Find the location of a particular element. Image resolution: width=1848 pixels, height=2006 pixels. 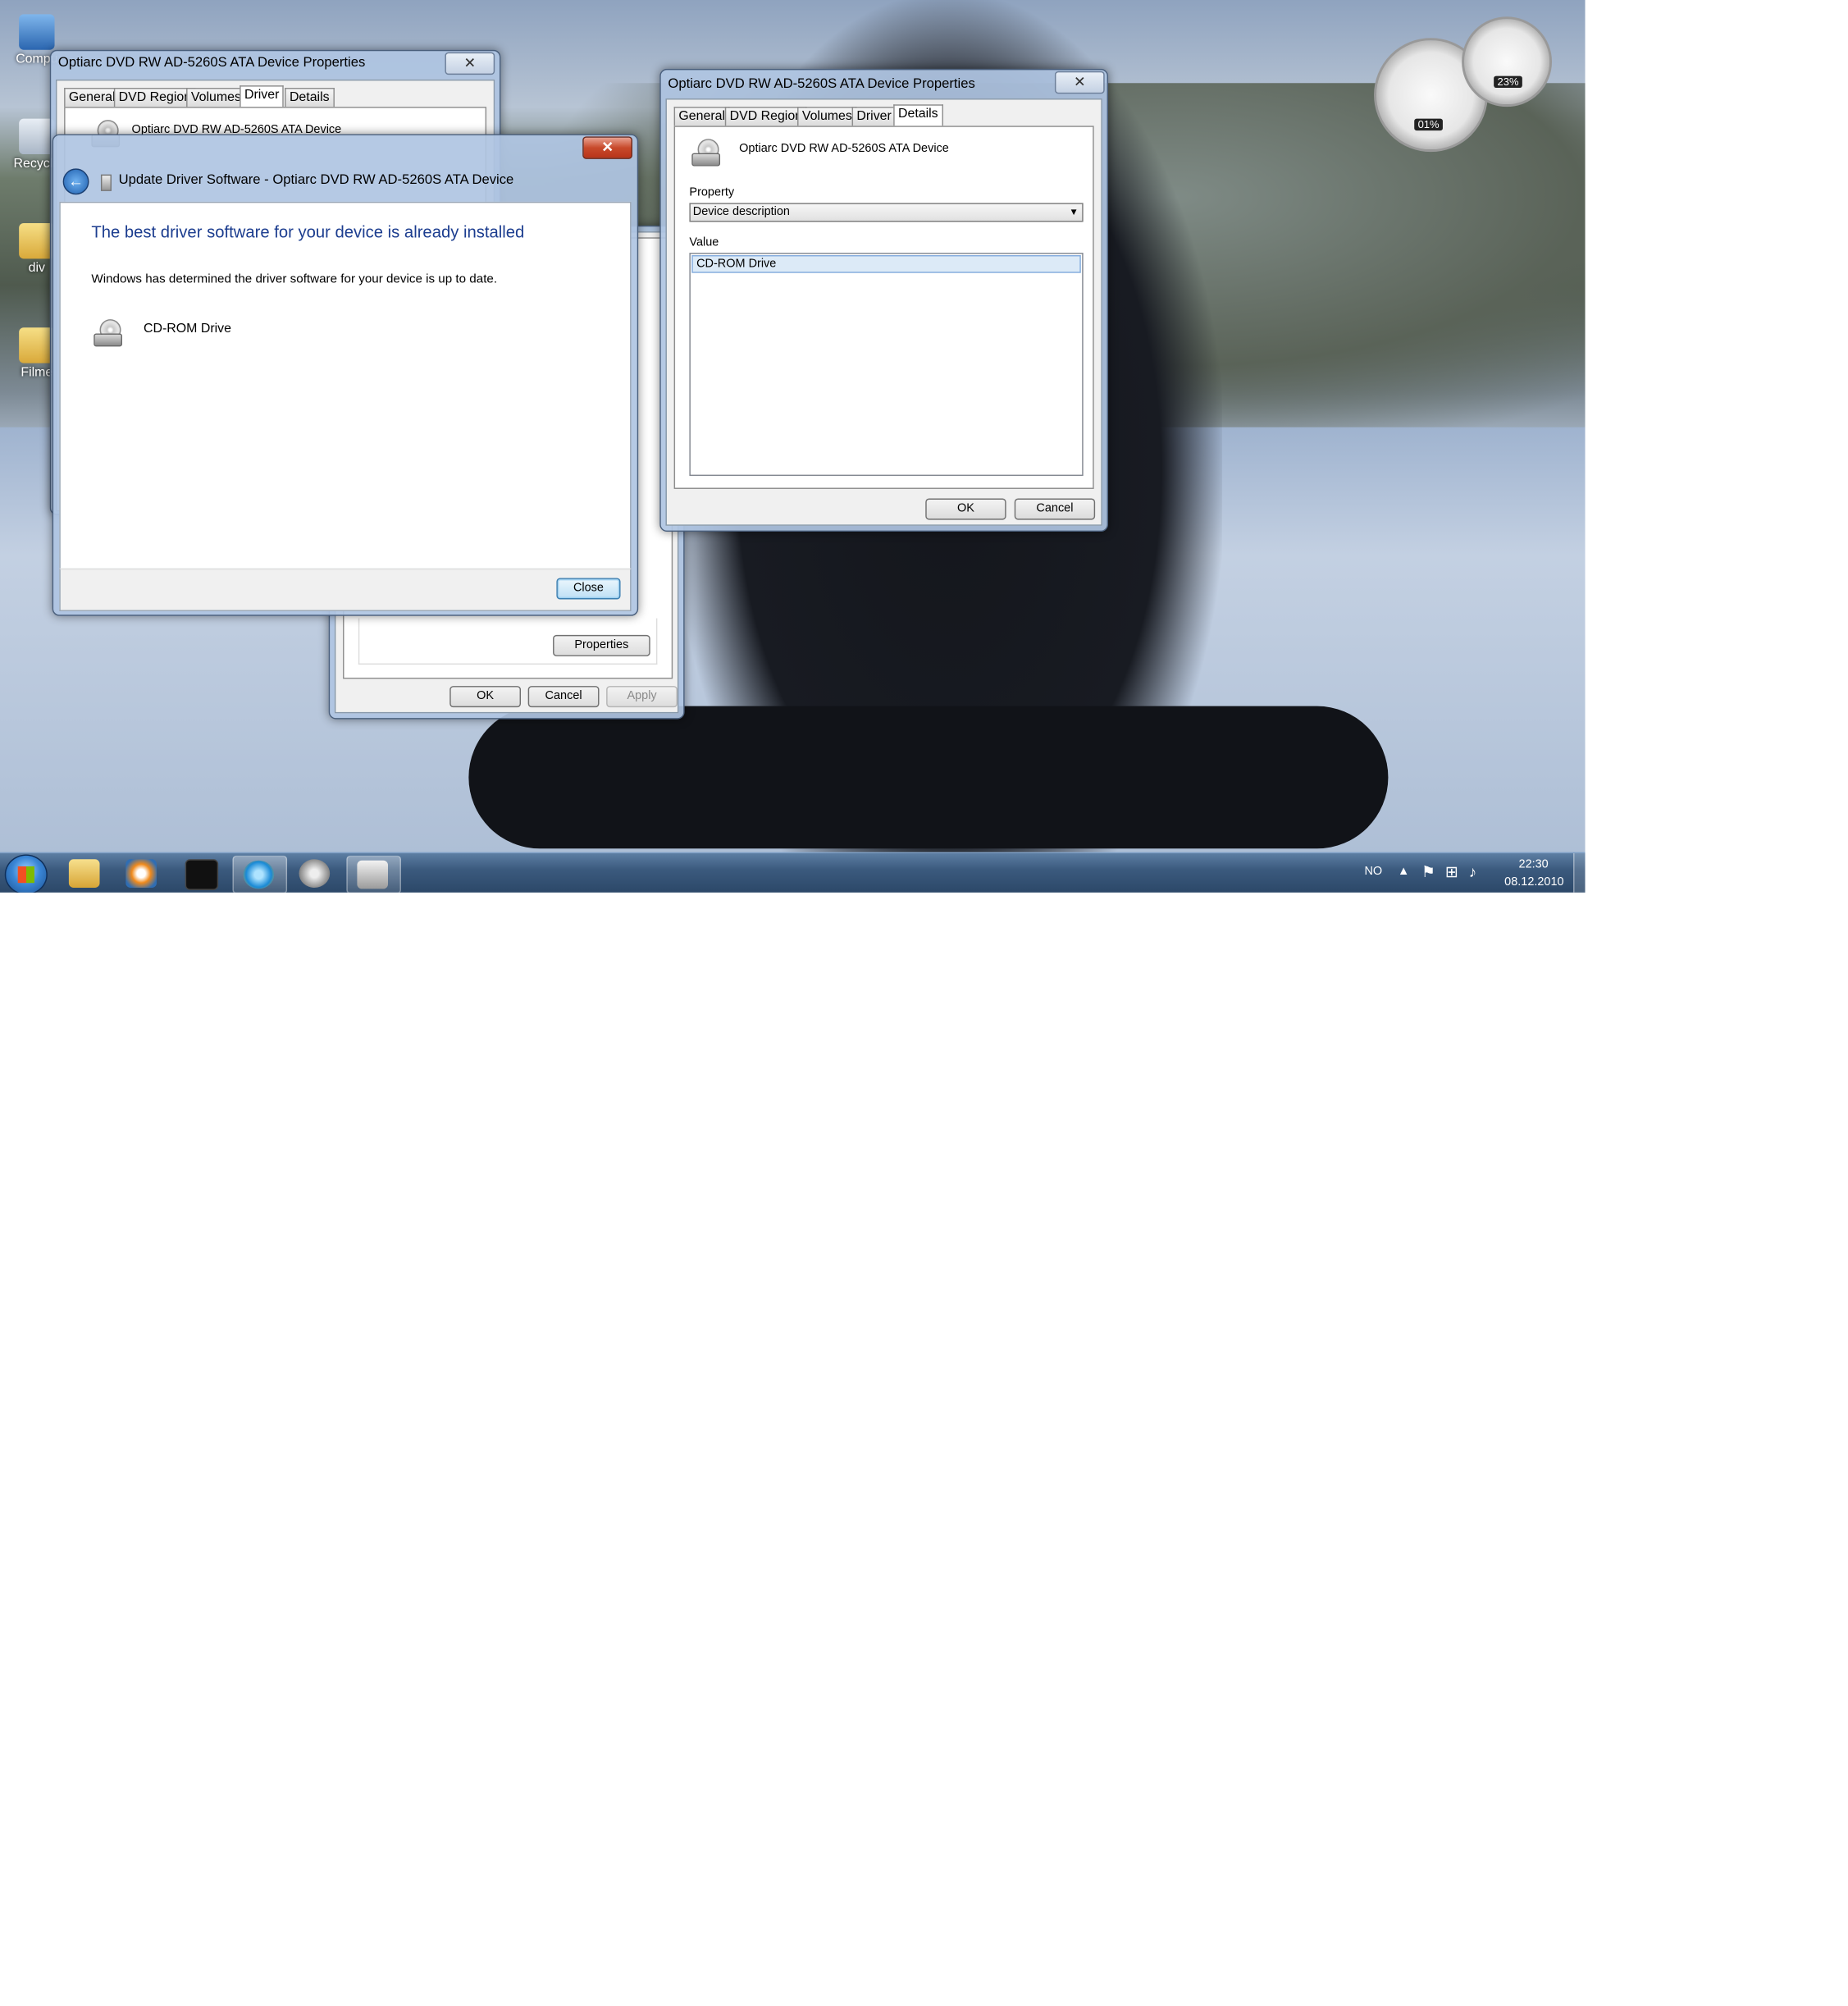

xfx-icon is located at coordinates (202, 874).